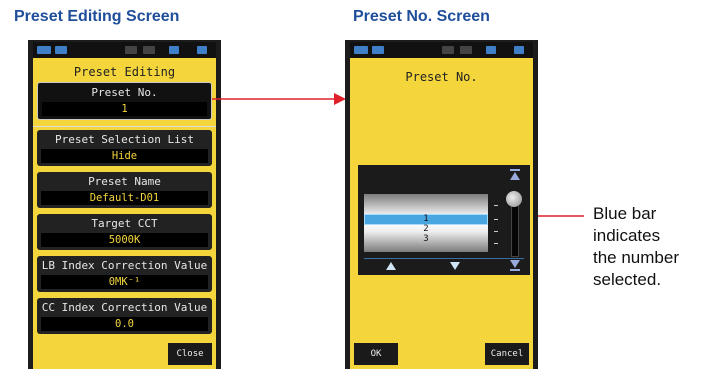  Describe the element at coordinates (455, 266) in the screenshot. I see `down-arrow-icon` at that location.